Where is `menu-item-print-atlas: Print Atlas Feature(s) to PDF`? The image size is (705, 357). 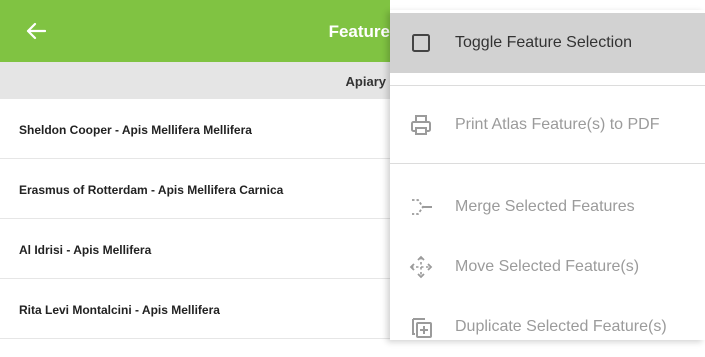
menu-item-print-atlas: Print Atlas Feature(s) to PDF is located at coordinates (547, 125).